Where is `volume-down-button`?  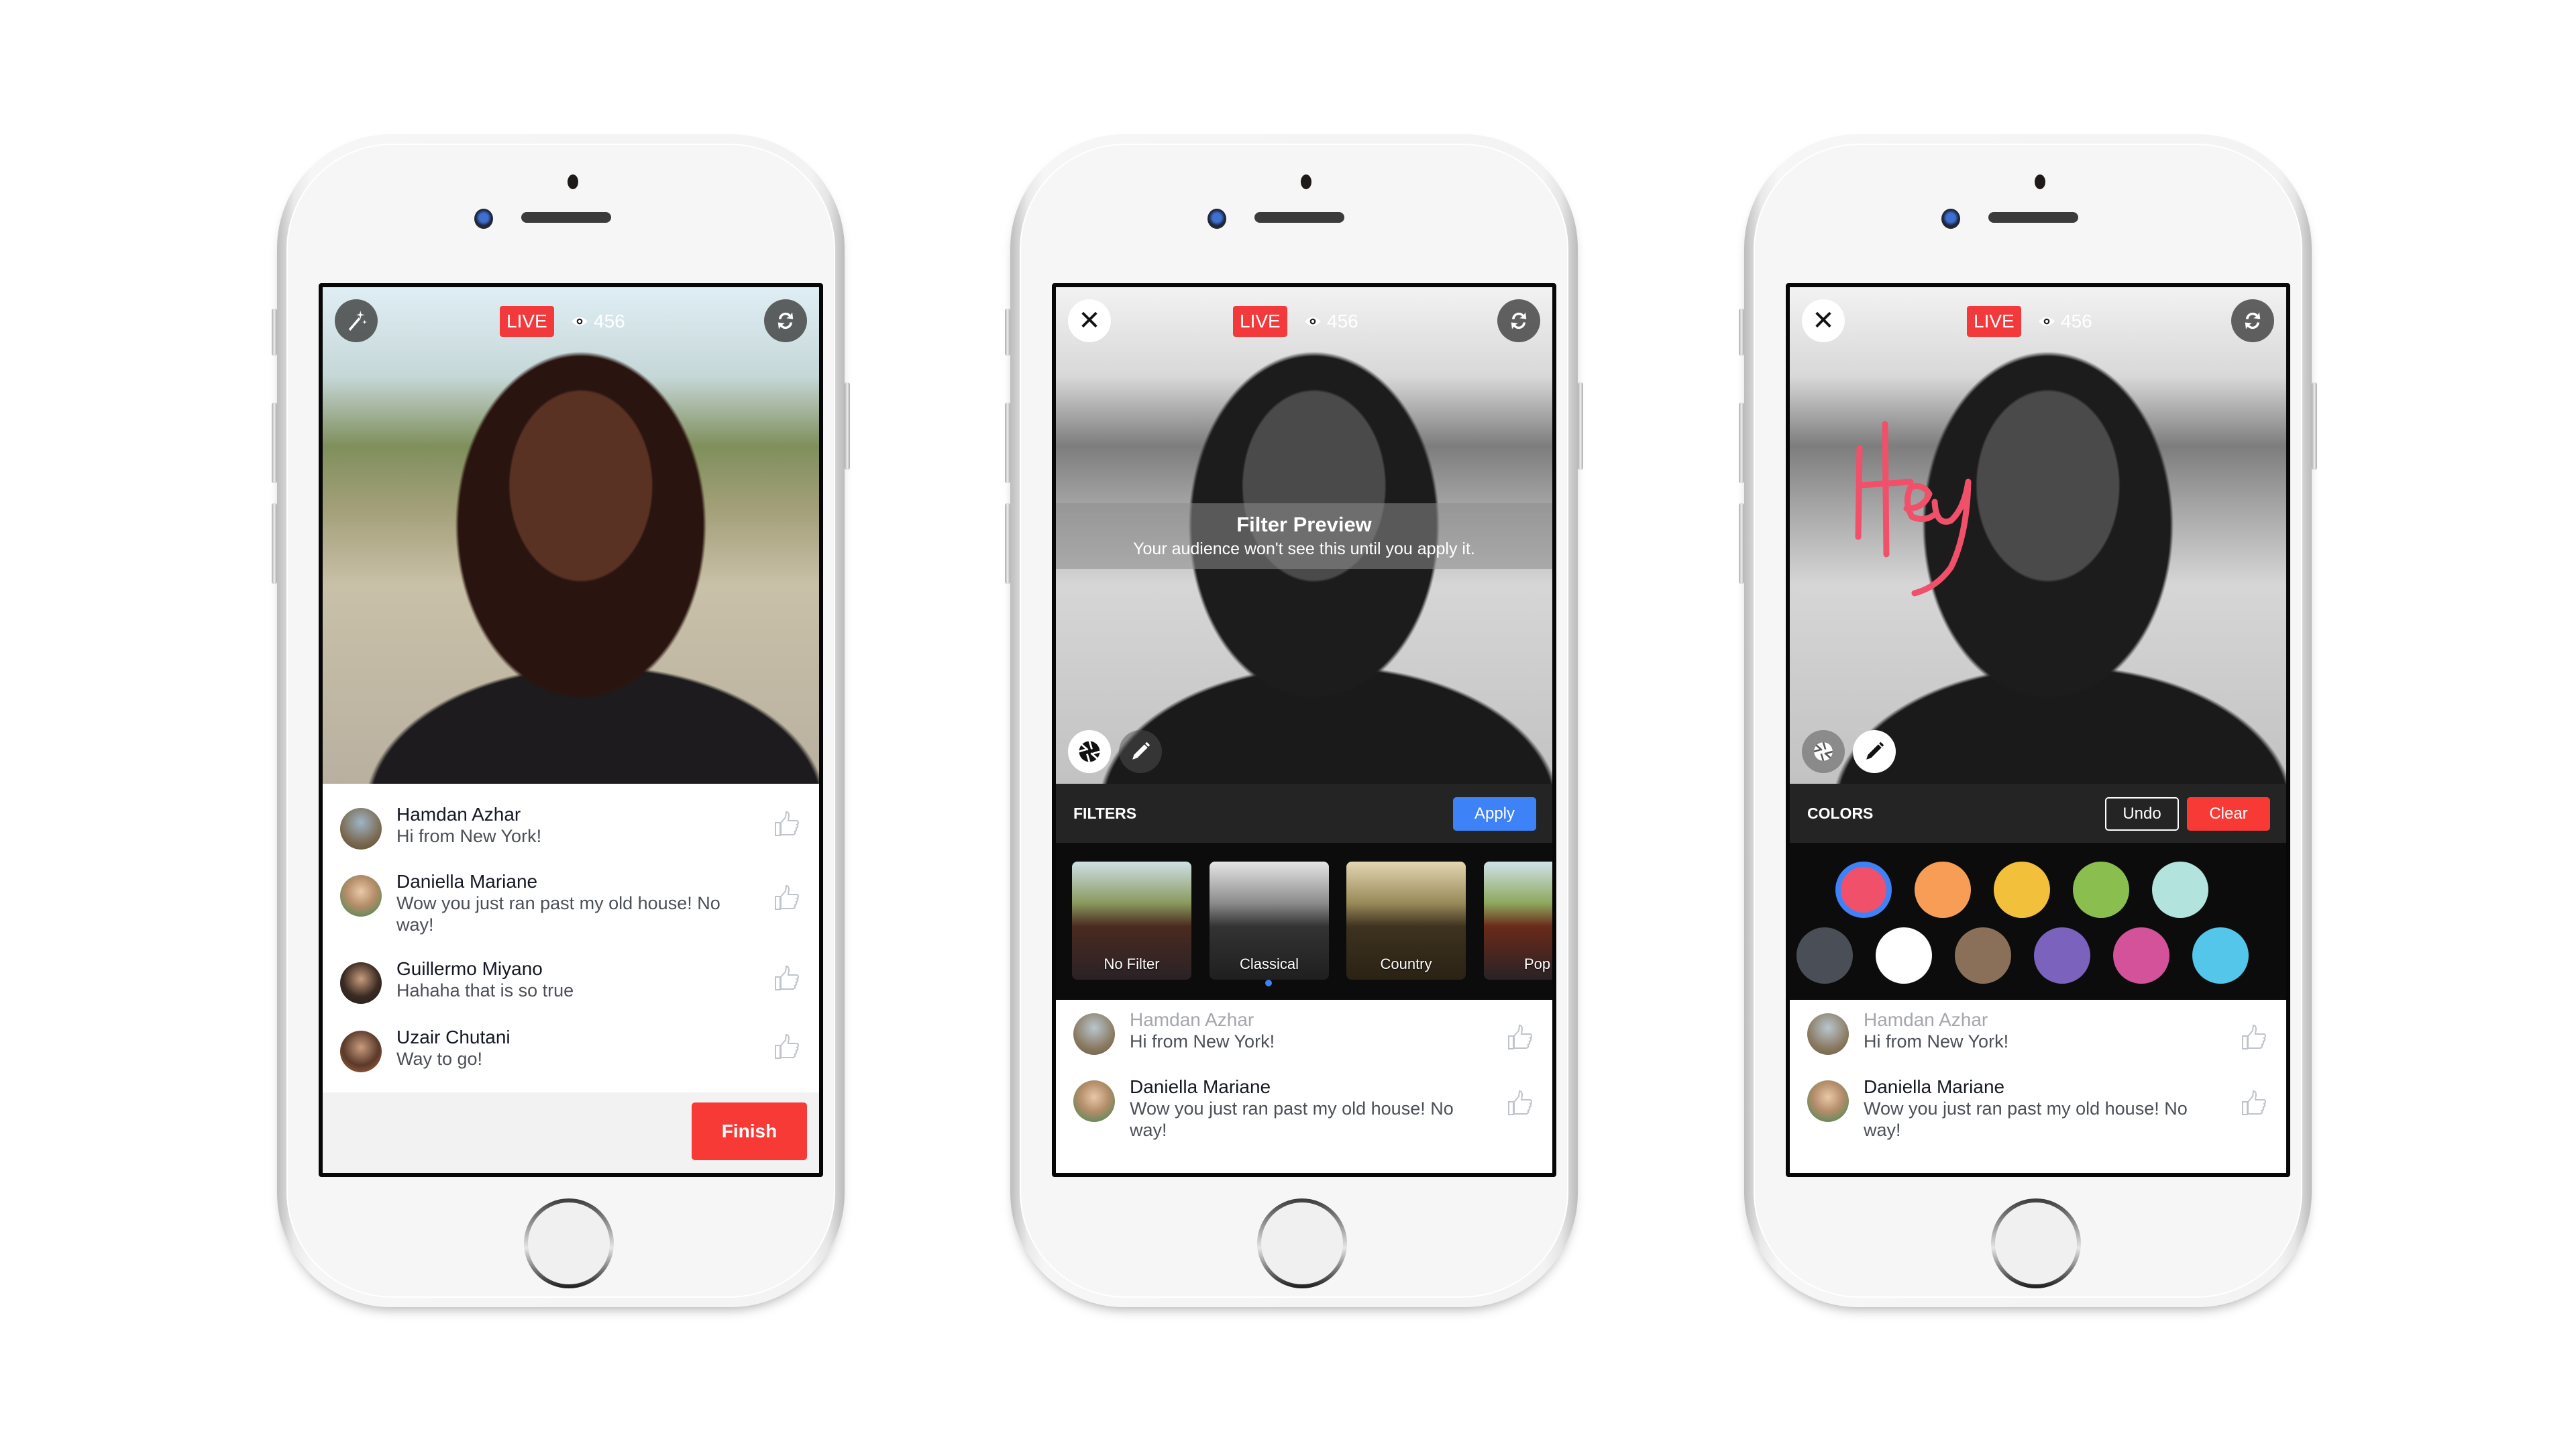
volume-down-button is located at coordinates (1007, 543).